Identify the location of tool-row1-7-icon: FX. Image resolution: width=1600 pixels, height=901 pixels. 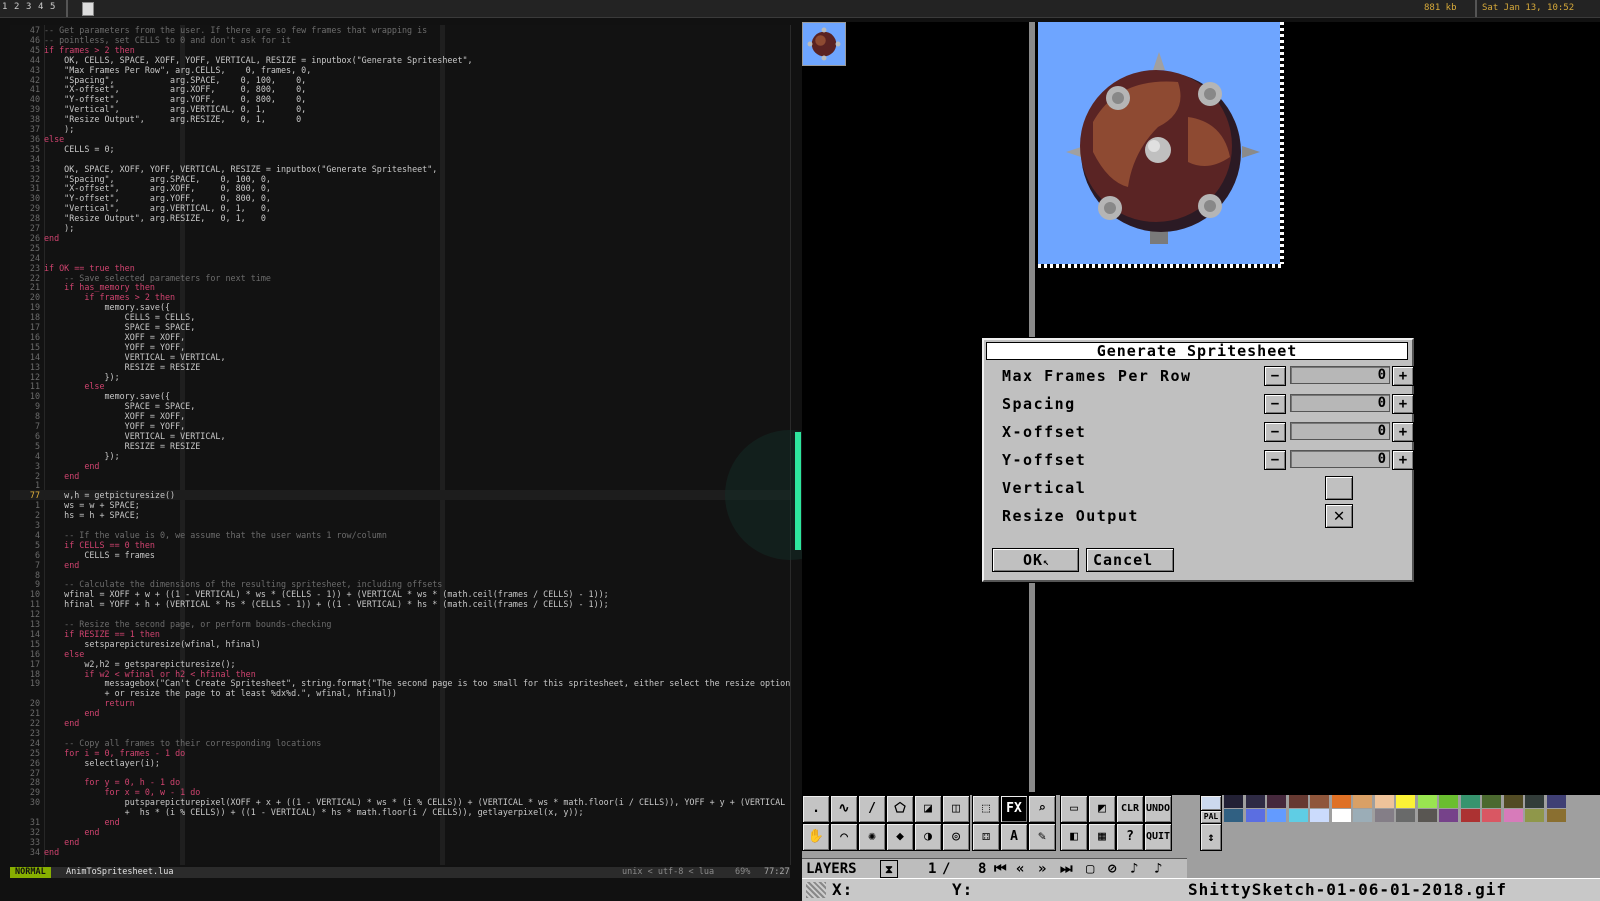
(1014, 809).